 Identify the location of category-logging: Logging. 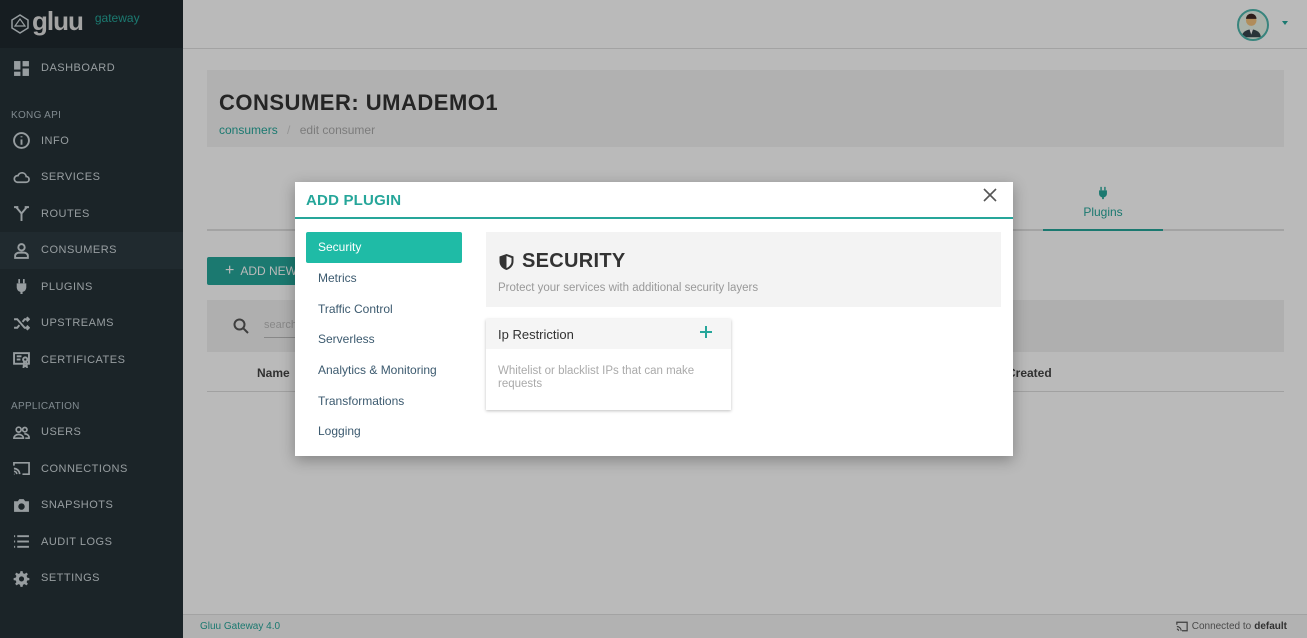
(384, 431).